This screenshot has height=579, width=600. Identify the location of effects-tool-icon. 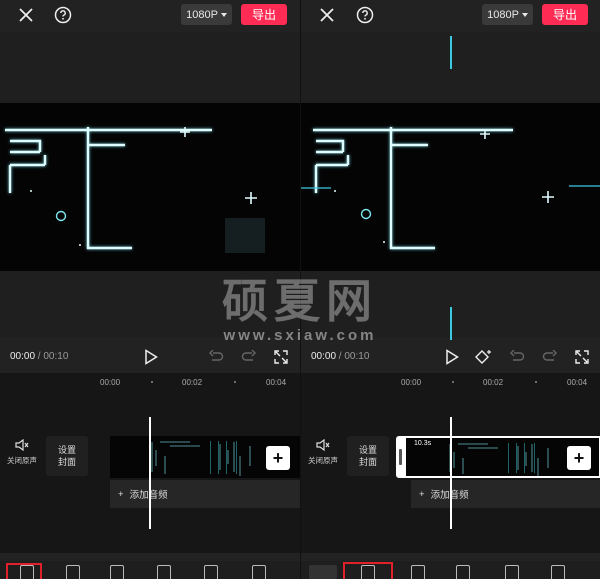
(259, 572).